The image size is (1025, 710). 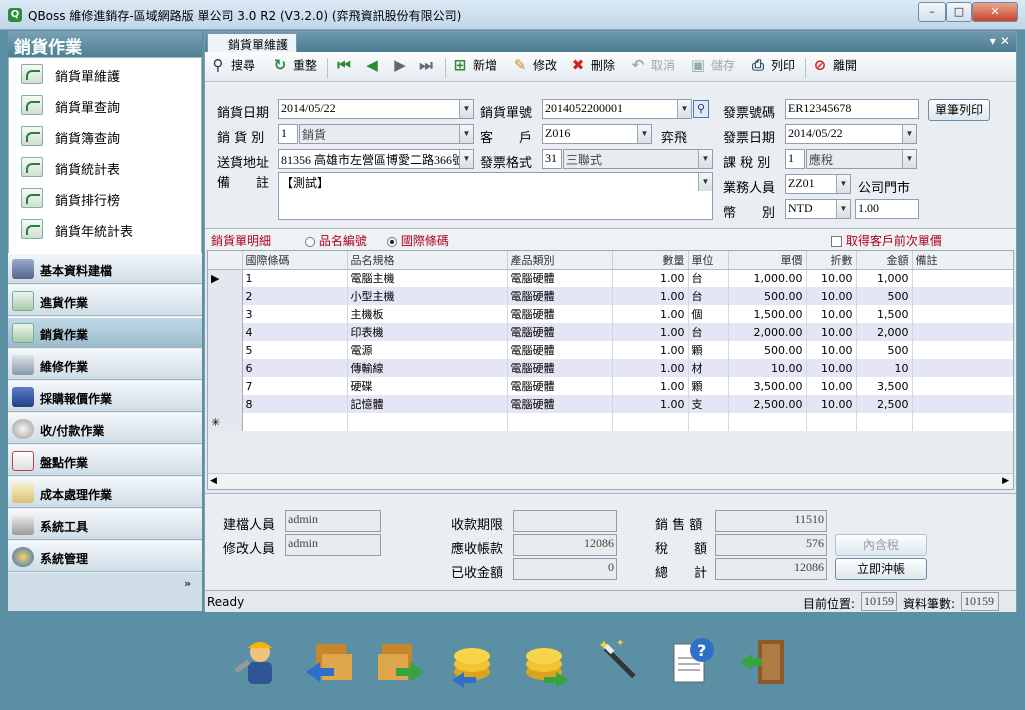 I want to click on table-row: 5 電源 電腦硬體 1.00 顆 500.00 10.00 500, so click(x=610, y=350).